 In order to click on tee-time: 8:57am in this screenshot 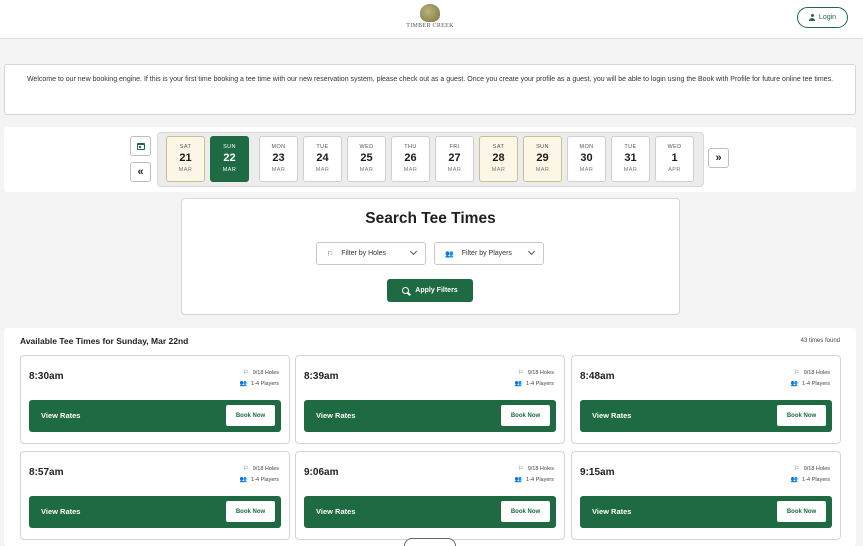, I will do `click(46, 472)`.